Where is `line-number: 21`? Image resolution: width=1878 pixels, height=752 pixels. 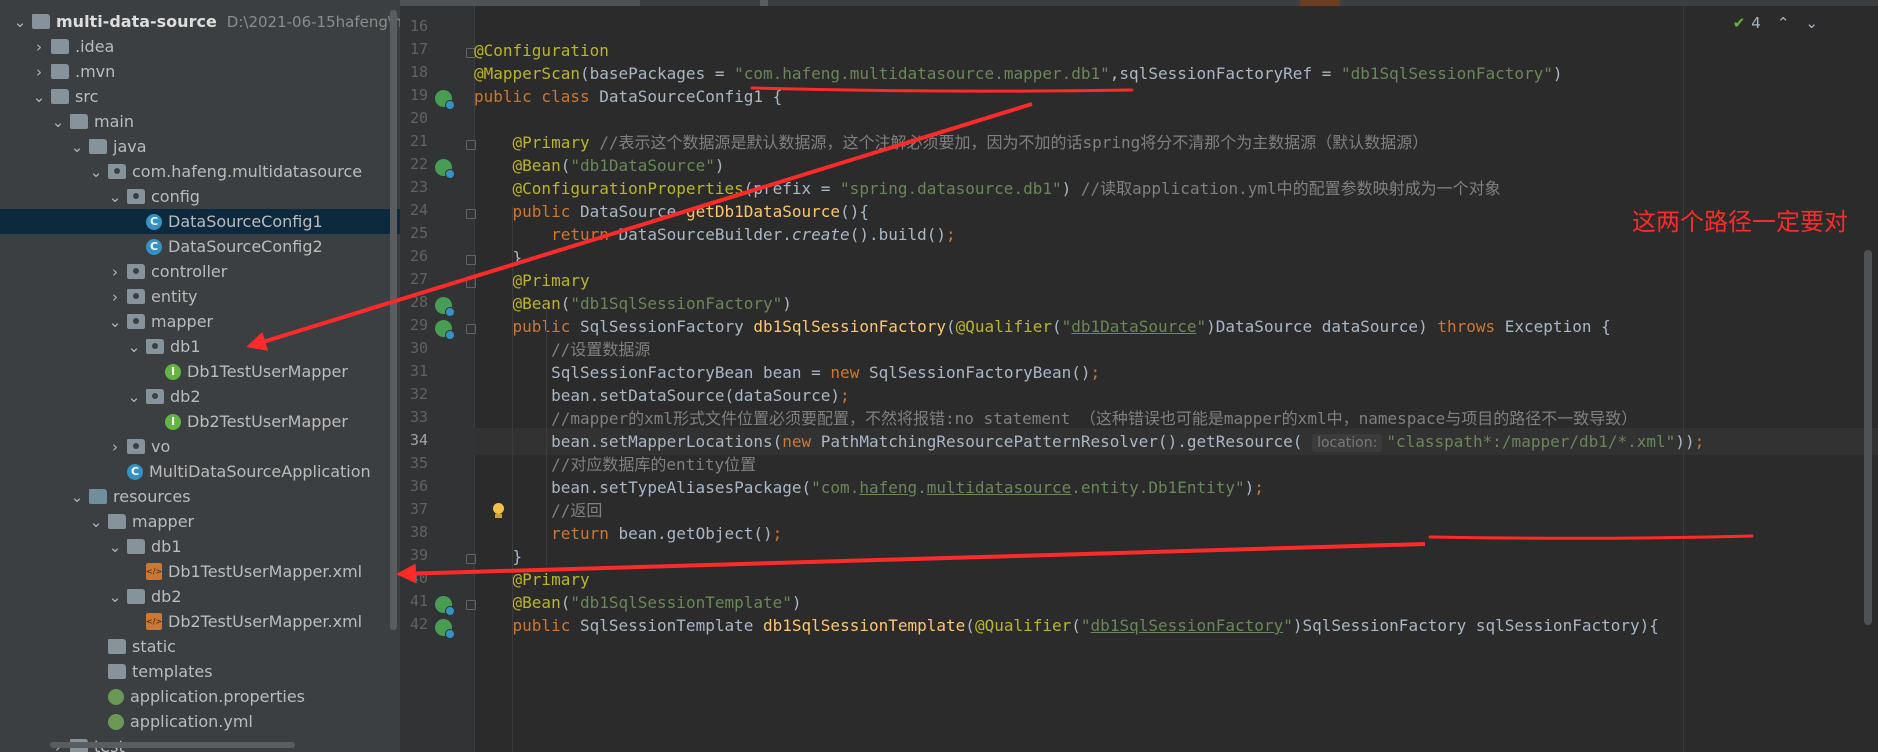 line-number: 21 is located at coordinates (418, 141).